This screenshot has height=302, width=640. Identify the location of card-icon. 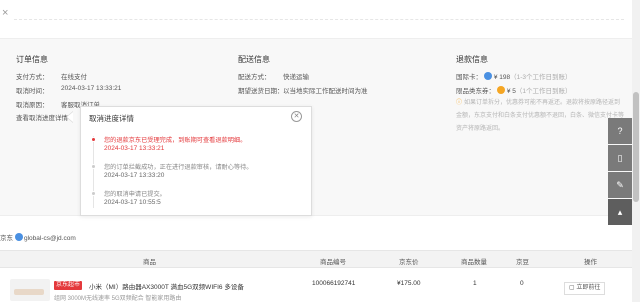
(487, 76).